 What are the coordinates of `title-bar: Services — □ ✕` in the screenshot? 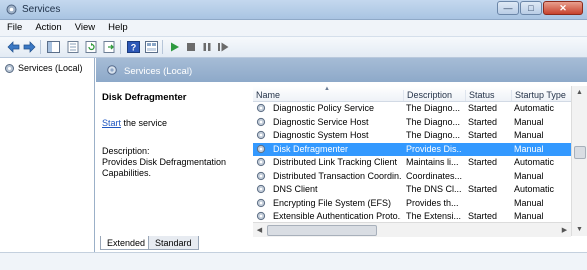 It's located at (293, 10).